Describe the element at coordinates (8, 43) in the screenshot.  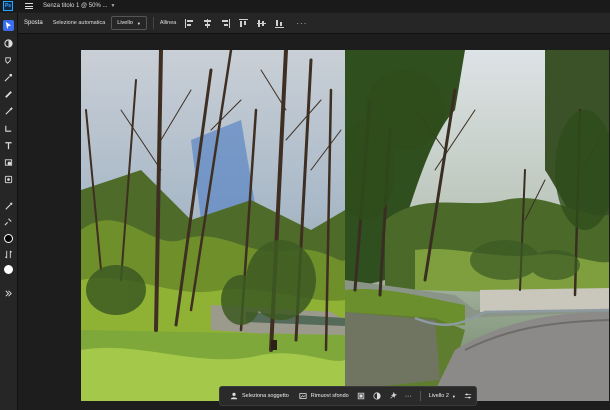
I see `artboard-icon` at that location.